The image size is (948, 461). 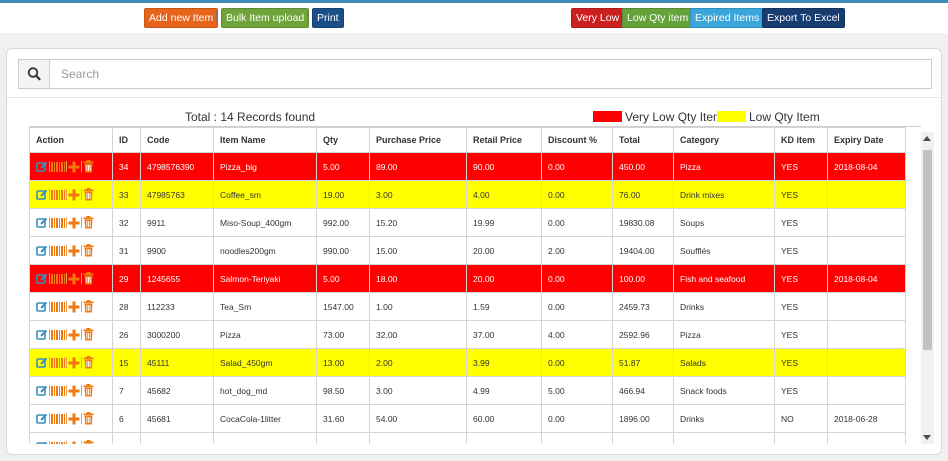 I want to click on column-header: Action, so click(x=71, y=140).